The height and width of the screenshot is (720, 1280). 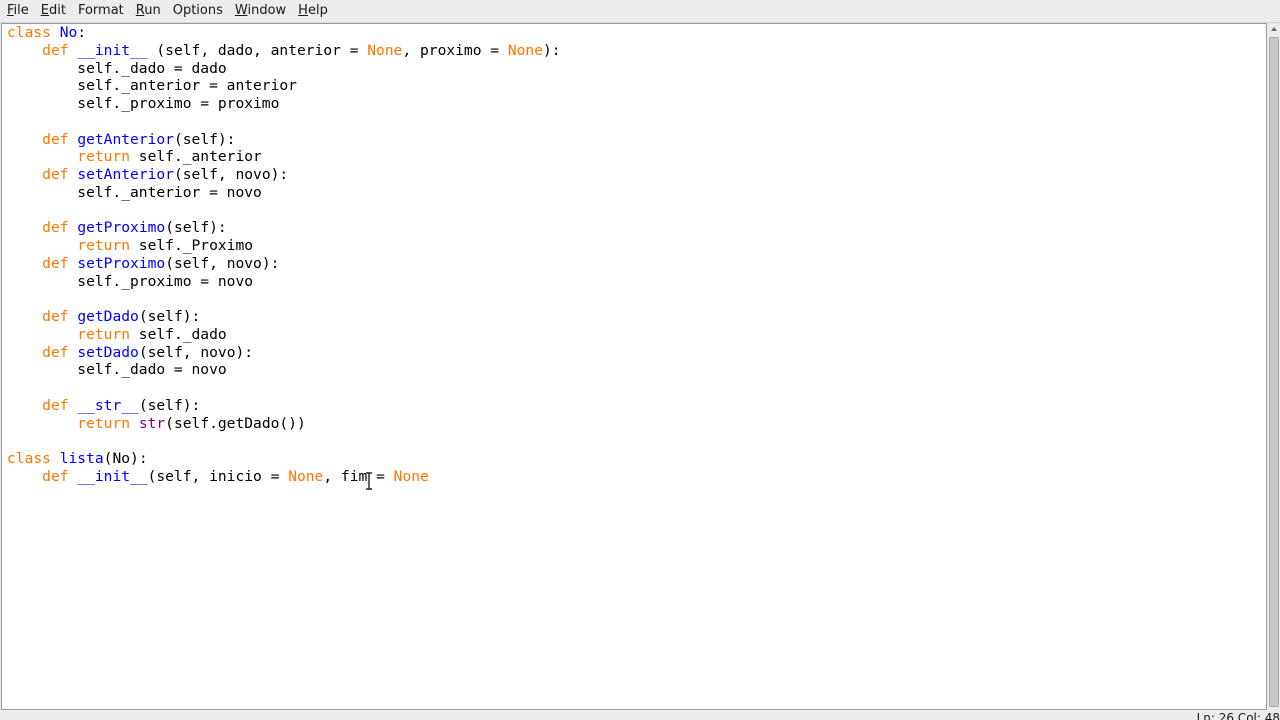 What do you see at coordinates (1274, 372) in the screenshot?
I see `scrollbar-thumb` at bounding box center [1274, 372].